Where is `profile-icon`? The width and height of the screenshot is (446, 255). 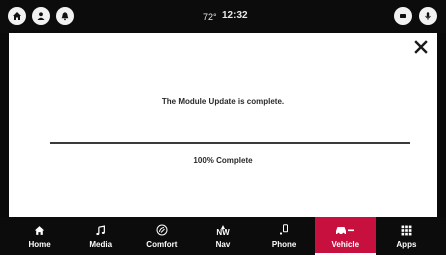 profile-icon is located at coordinates (41, 16).